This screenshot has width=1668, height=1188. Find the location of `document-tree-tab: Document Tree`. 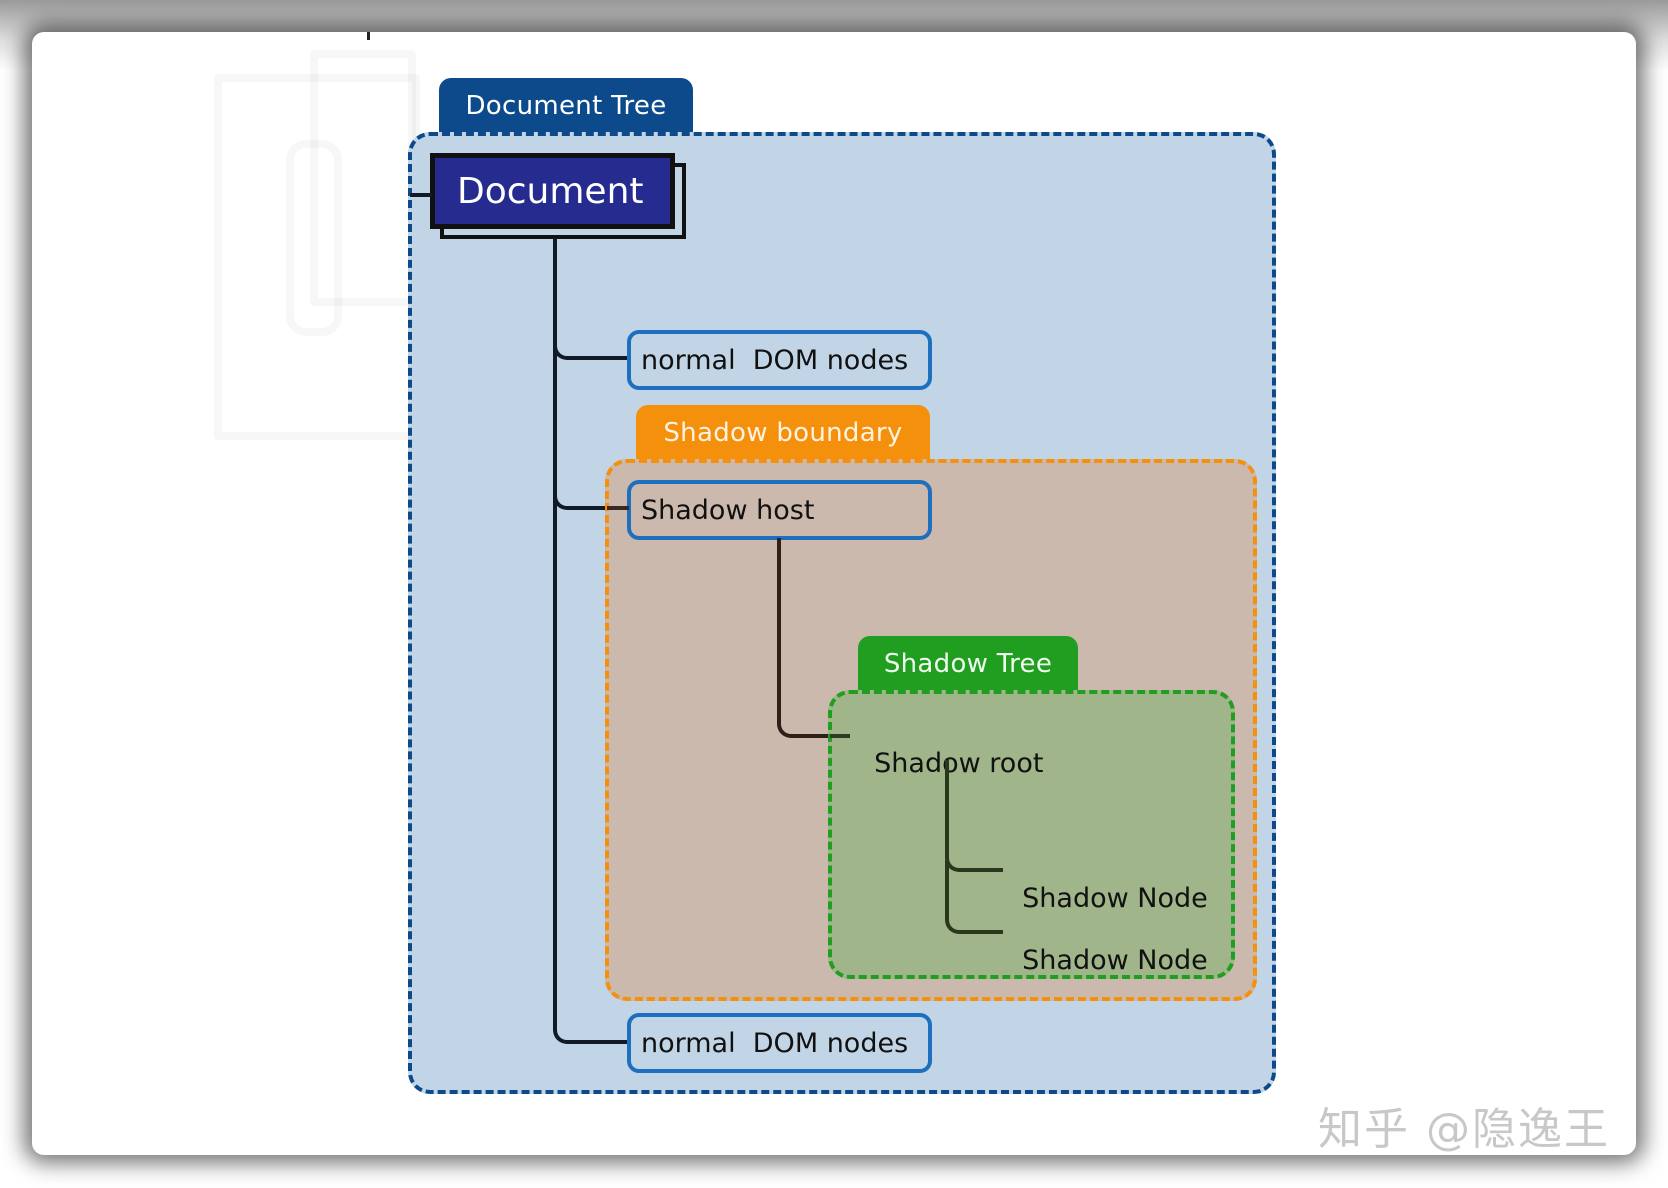

document-tree-tab: Document Tree is located at coordinates (566, 106).